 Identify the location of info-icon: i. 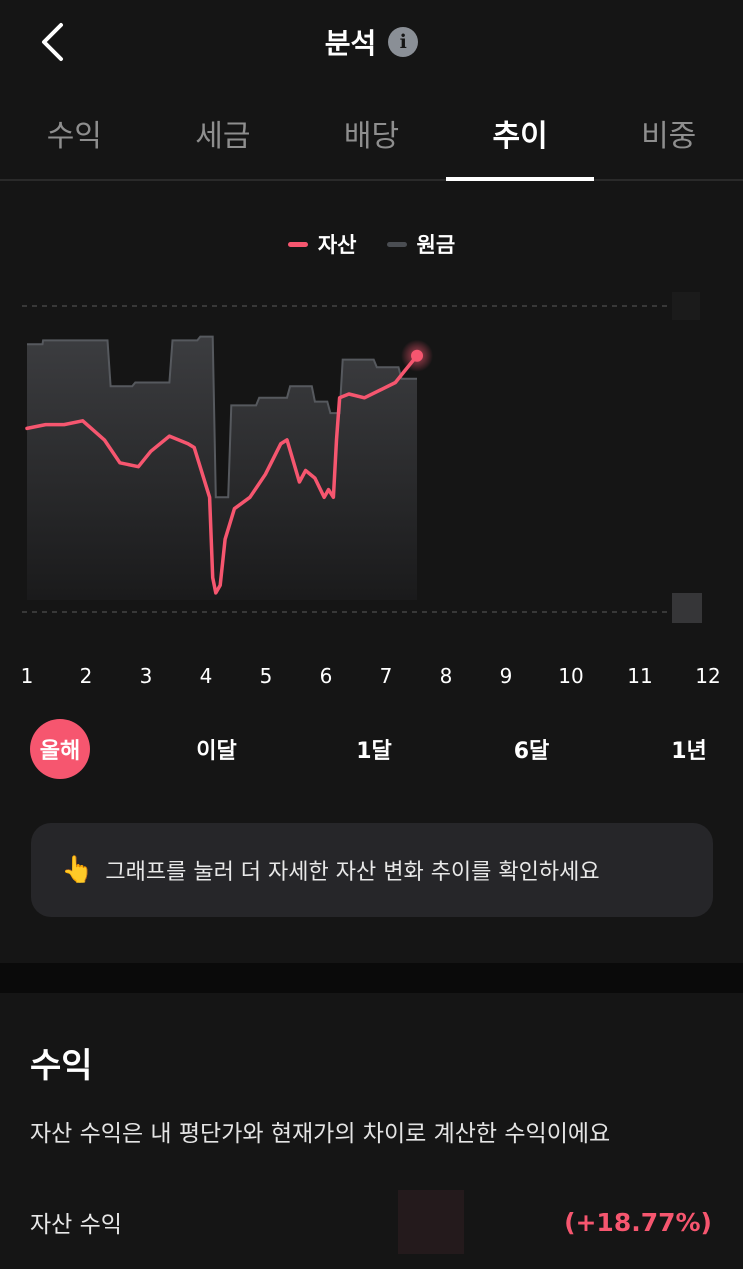
(403, 42).